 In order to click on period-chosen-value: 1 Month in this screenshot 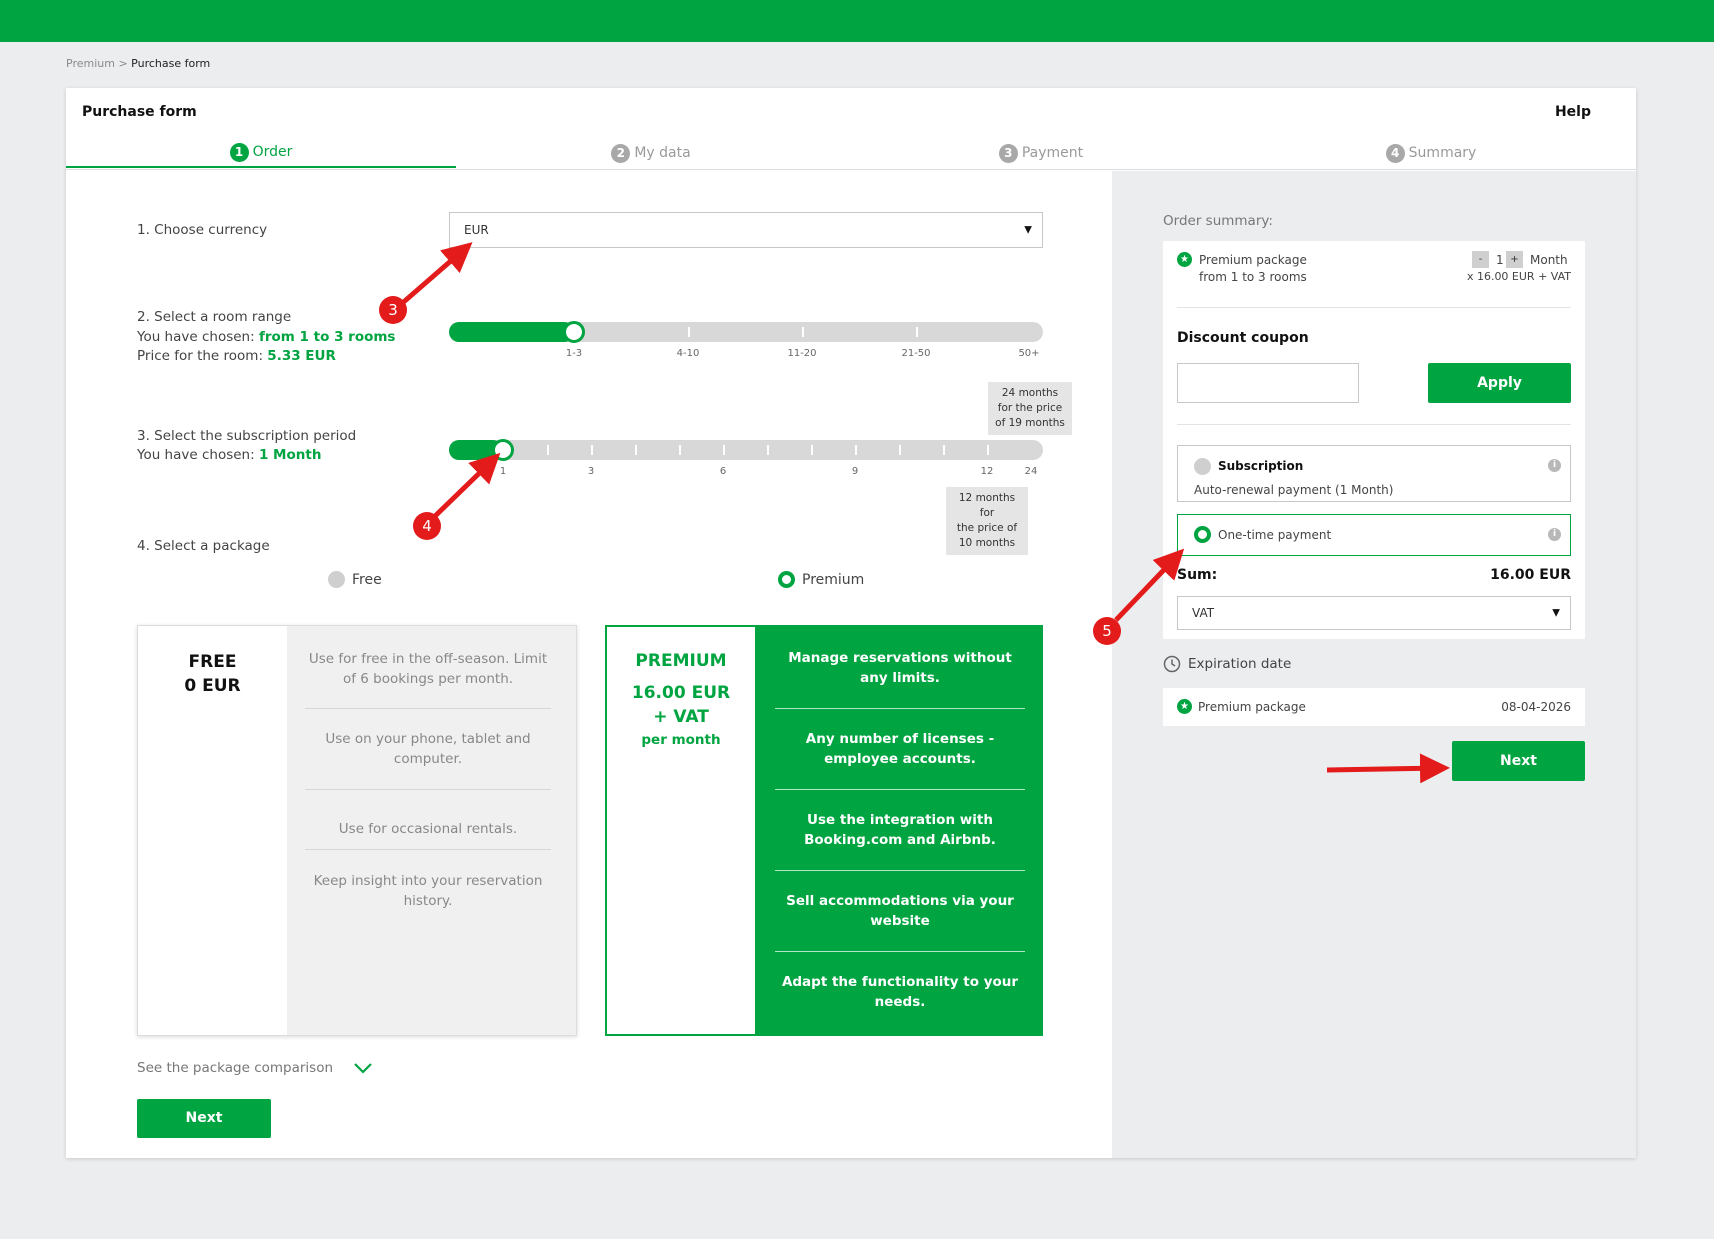, I will do `click(290, 455)`.